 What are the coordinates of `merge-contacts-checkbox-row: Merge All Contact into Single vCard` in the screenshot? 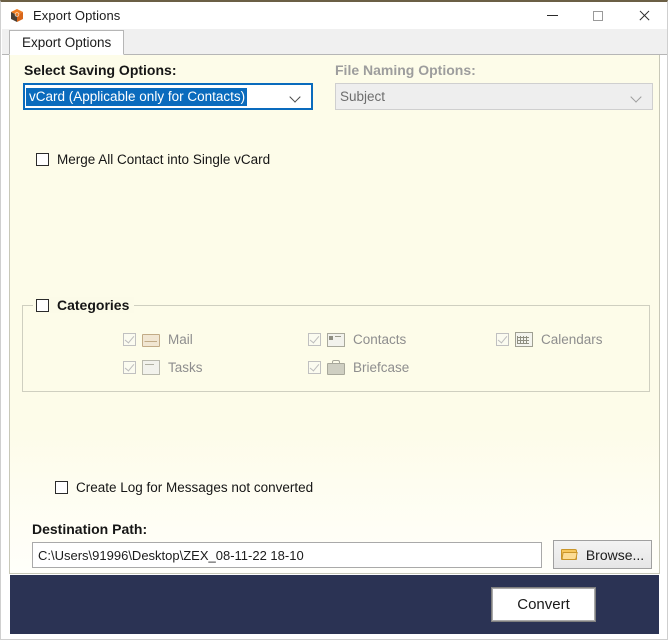 It's located at (153, 159).